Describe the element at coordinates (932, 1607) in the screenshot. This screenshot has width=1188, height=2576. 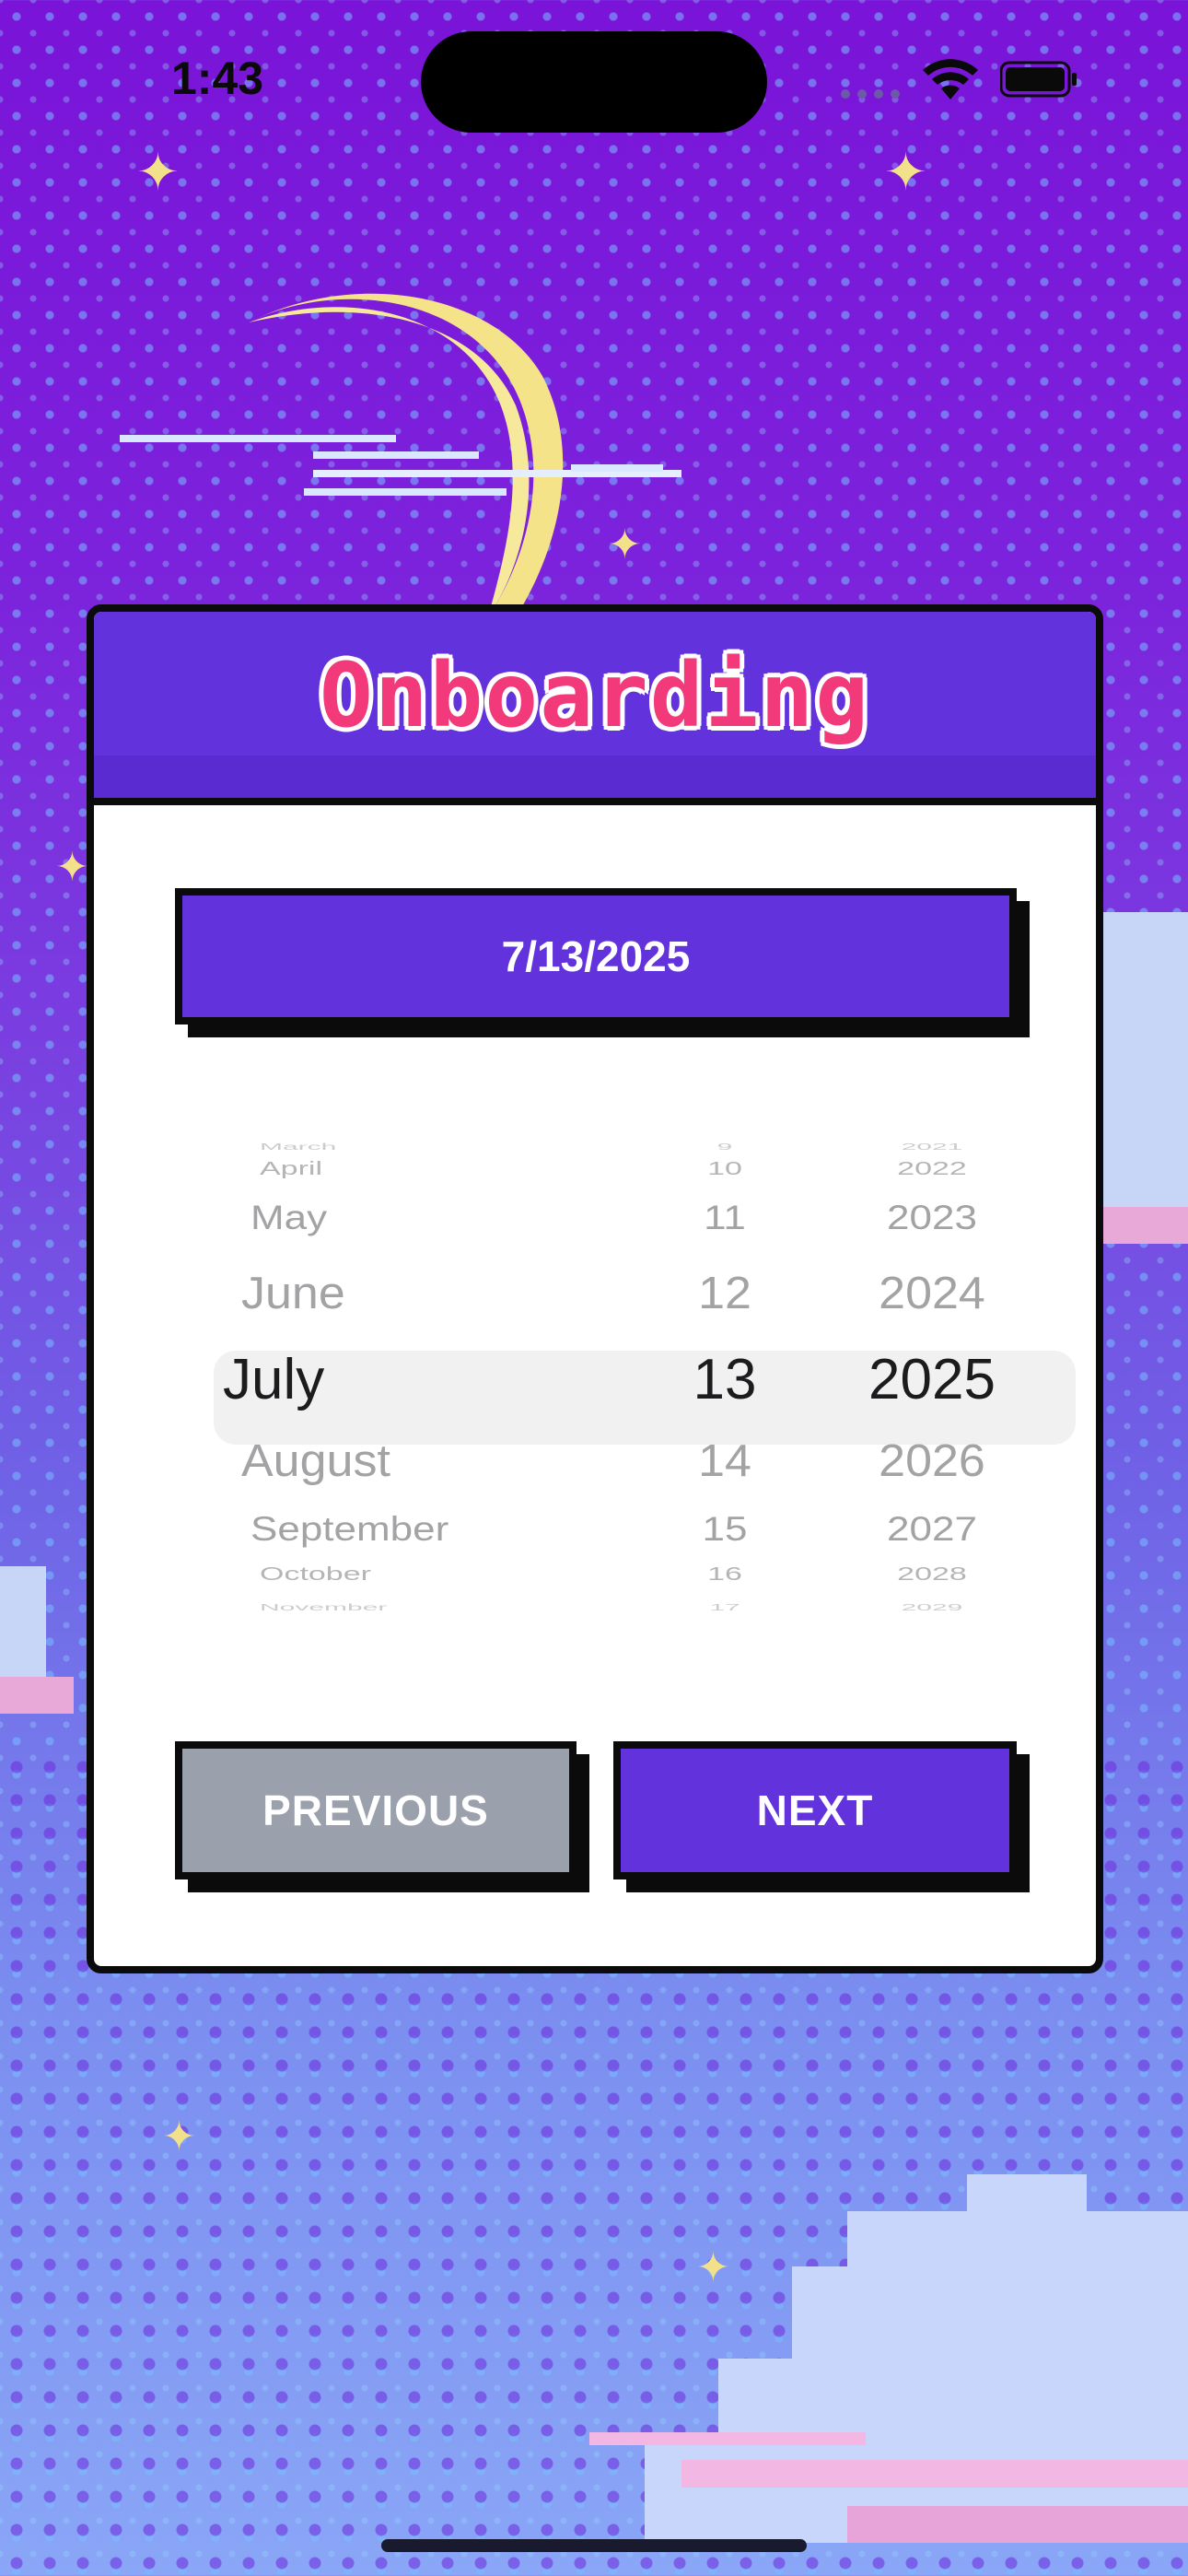
I see `picker-year-item: 2029` at that location.